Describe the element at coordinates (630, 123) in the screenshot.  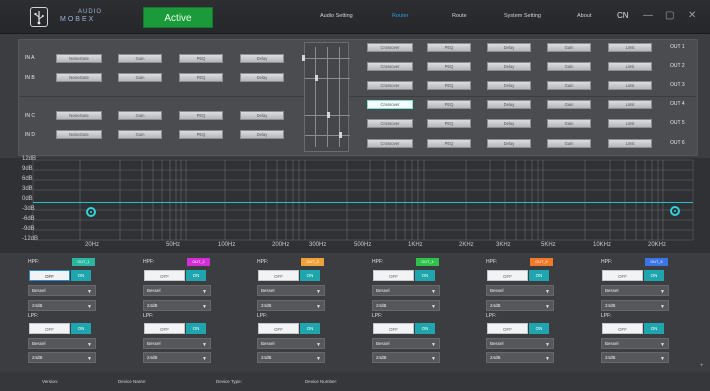
I see `out-5-limit-button: Limit` at that location.